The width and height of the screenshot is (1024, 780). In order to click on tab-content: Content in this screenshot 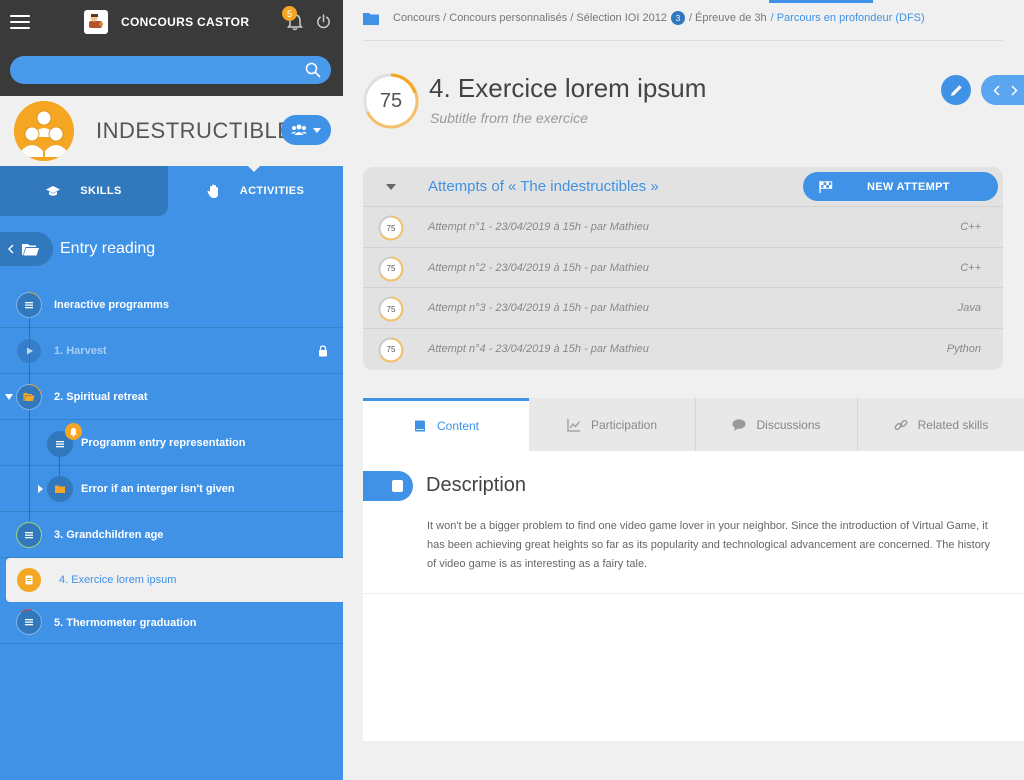, I will do `click(446, 424)`.